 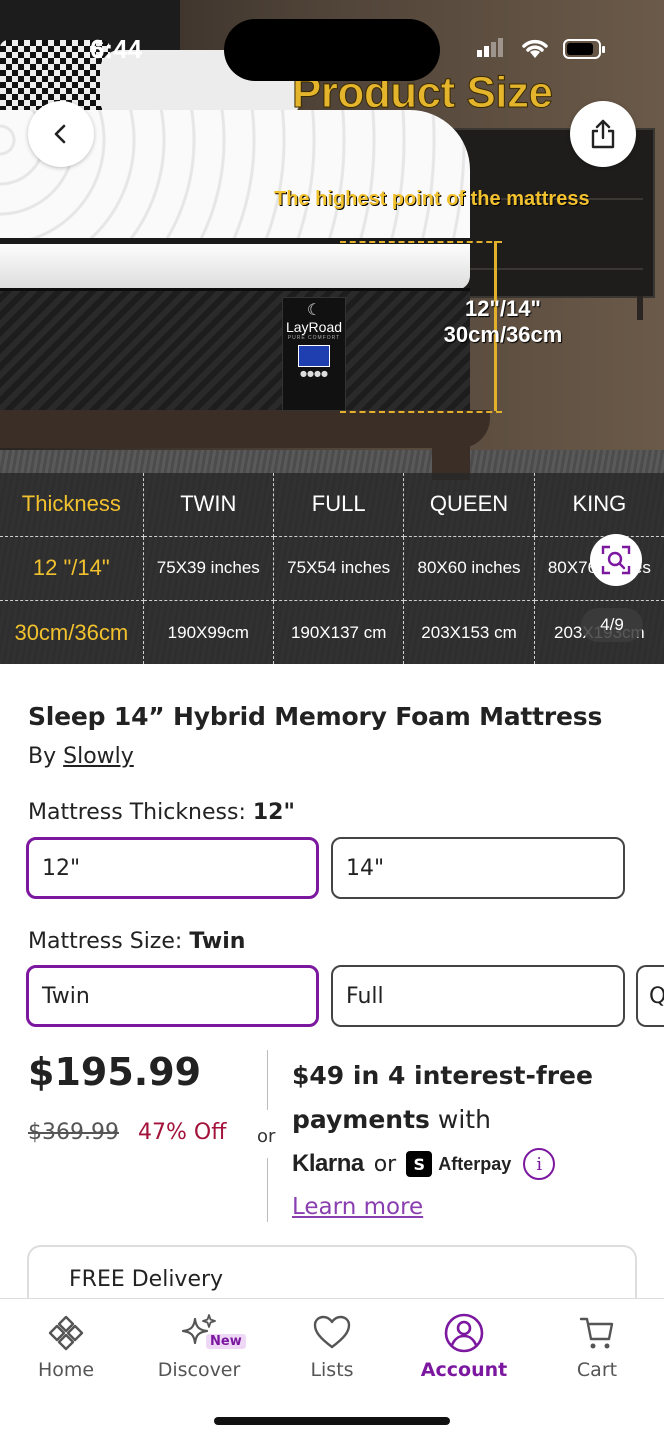 What do you see at coordinates (267, 1080) in the screenshot?
I see `divider-top` at bounding box center [267, 1080].